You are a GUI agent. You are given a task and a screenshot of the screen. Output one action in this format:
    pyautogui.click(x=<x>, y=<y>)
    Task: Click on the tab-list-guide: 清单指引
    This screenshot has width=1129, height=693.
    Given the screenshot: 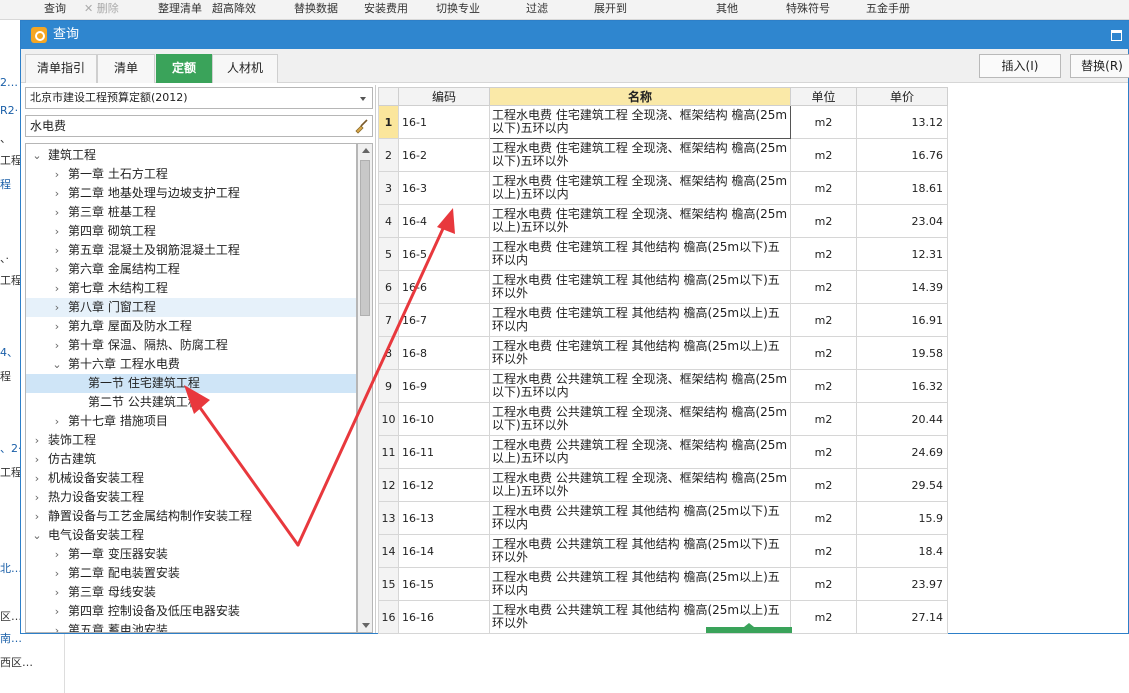 What is the action you would take?
    pyautogui.click(x=61, y=68)
    